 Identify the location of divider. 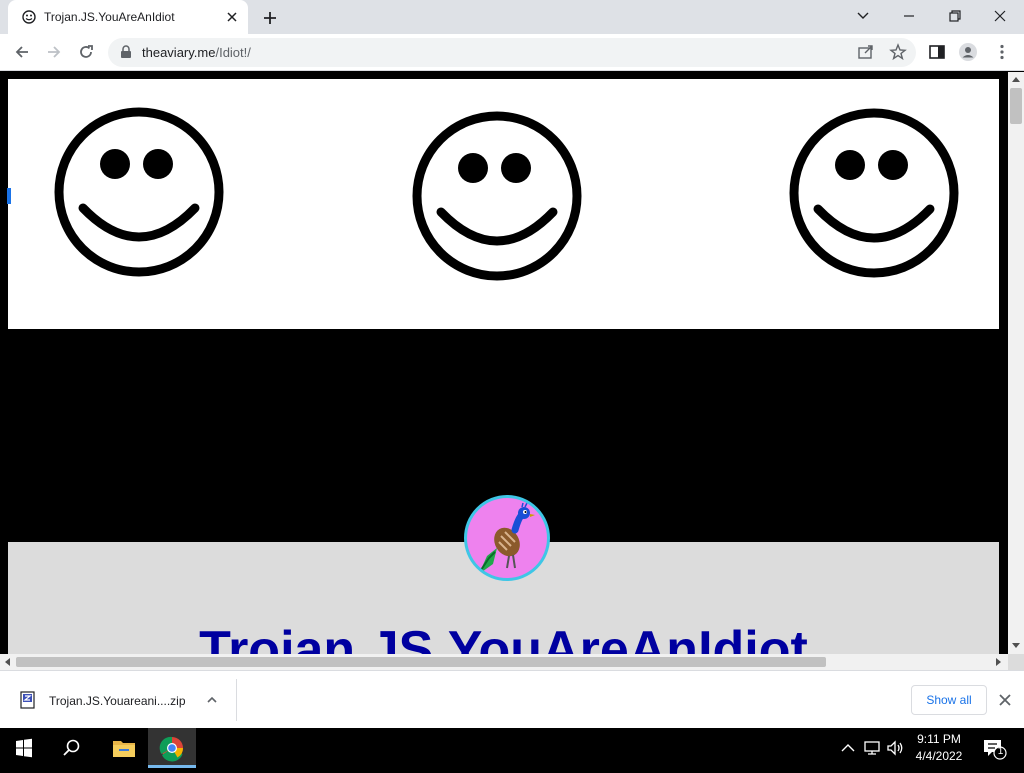
(236, 700).